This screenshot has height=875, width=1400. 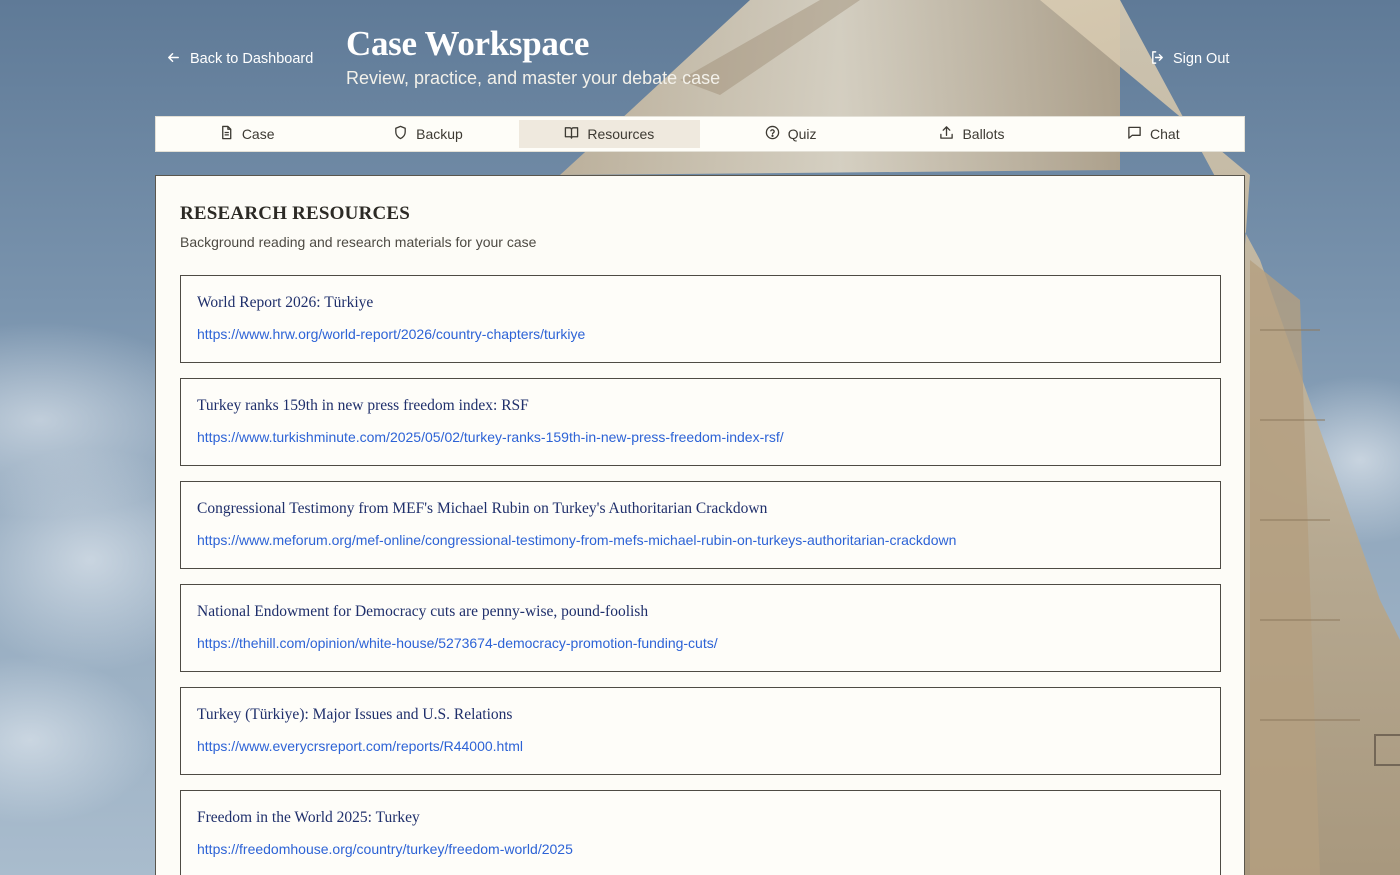 I want to click on chat-bubble-icon, so click(x=1134, y=134).